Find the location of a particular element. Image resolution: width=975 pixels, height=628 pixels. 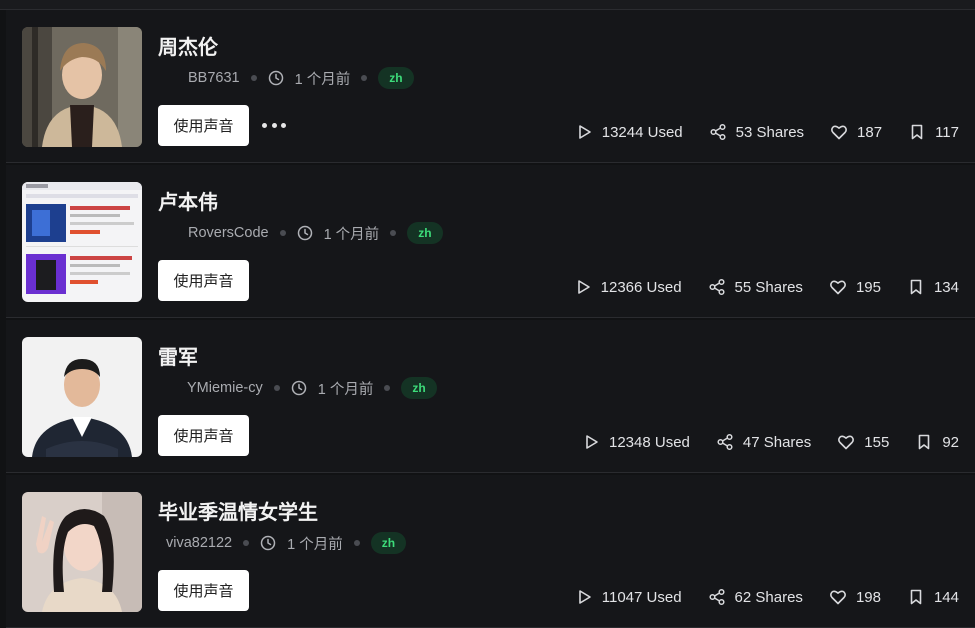

bookmark-count-label: 92 is located at coordinates (950, 442).